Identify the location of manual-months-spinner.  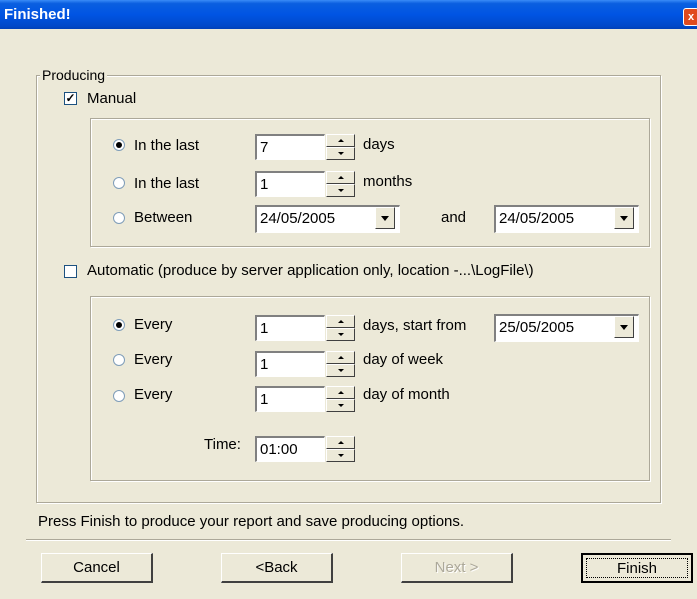
(340, 184).